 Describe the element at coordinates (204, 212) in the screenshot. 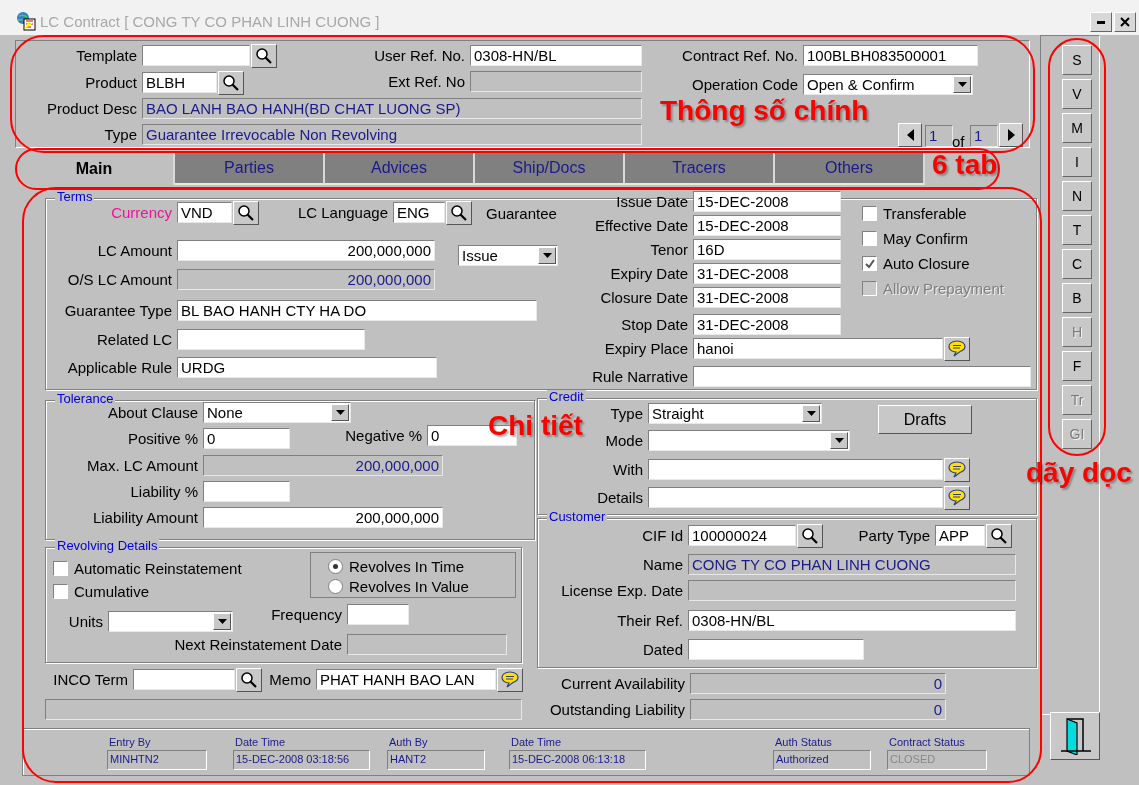

I see `text-field: VND` at that location.